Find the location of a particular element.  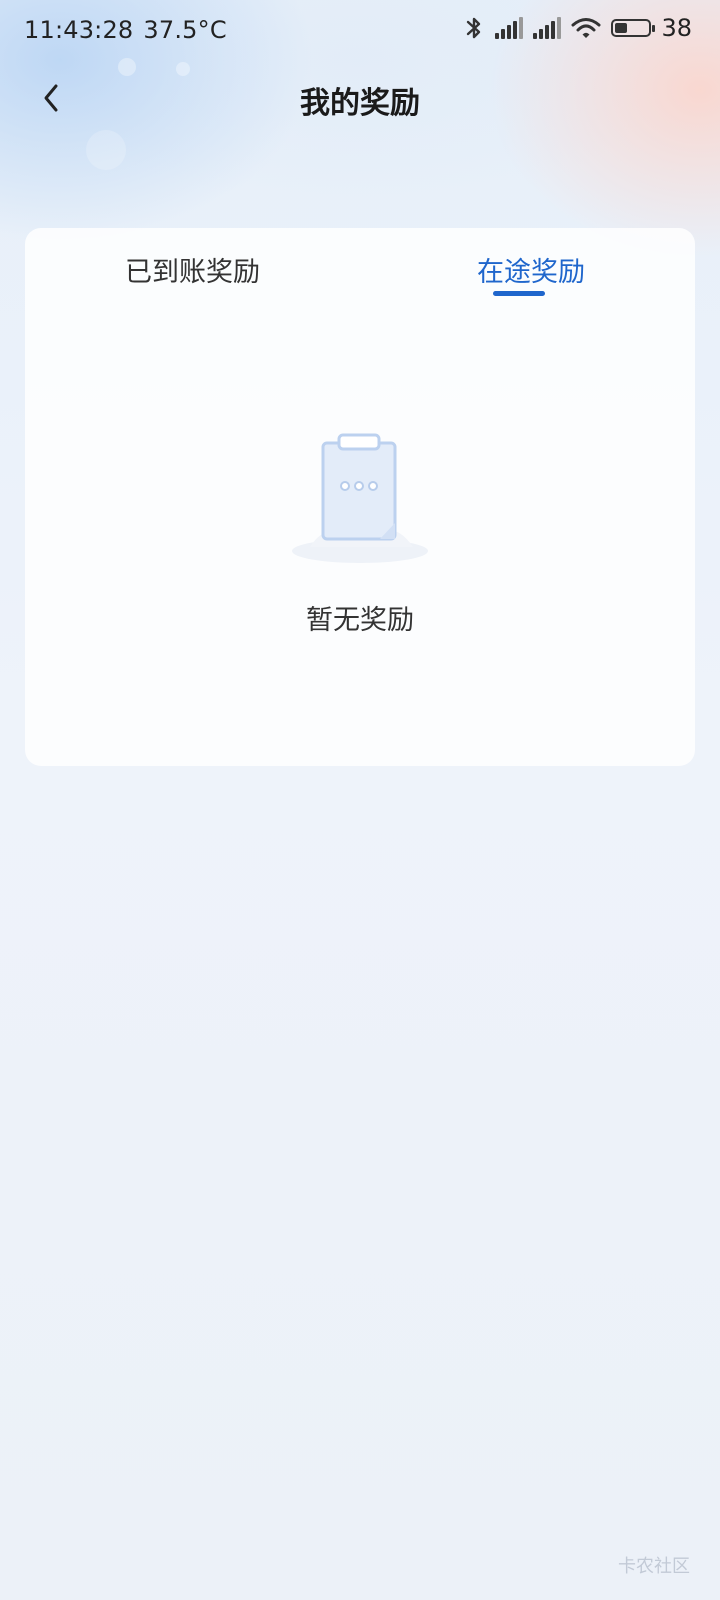

tab-in-transit-rewards: 在途奖励 is located at coordinates (531, 269).